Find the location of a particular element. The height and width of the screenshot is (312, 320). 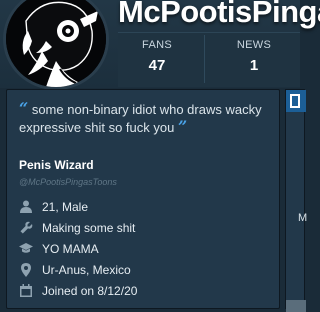

profile-stats-bar: FANS 47 NEWS 1 is located at coordinates (209, 59).